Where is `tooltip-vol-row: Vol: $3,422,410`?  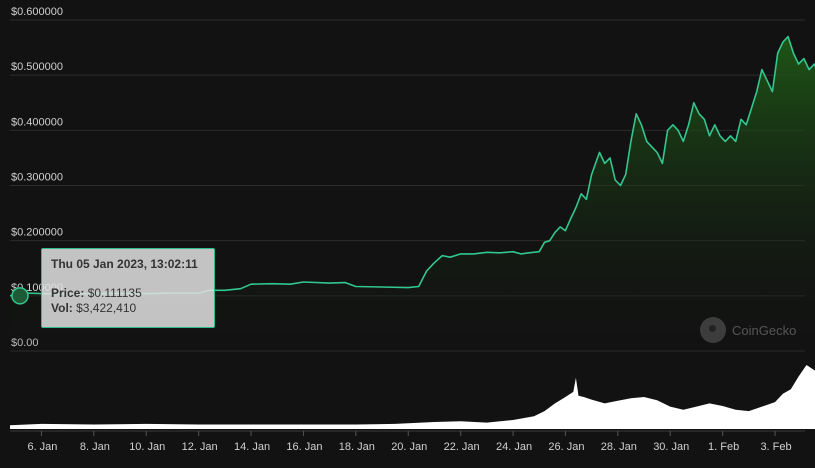 tooltip-vol-row: Vol: $3,422,410 is located at coordinates (128, 308).